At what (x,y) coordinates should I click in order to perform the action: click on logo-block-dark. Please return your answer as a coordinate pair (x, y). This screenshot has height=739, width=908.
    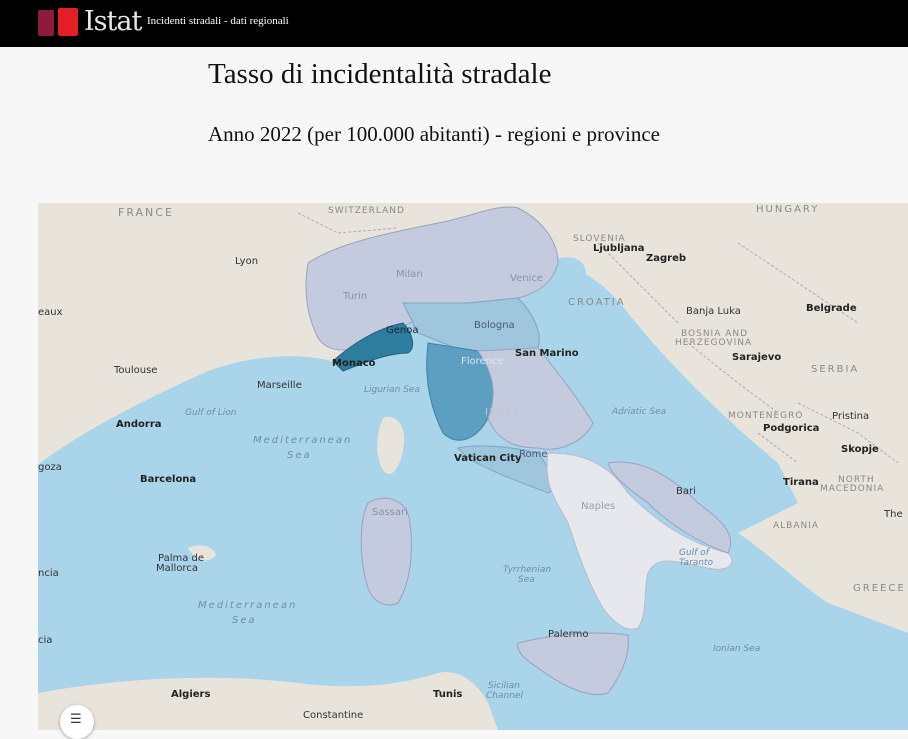
    Looking at the image, I should click on (46, 23).